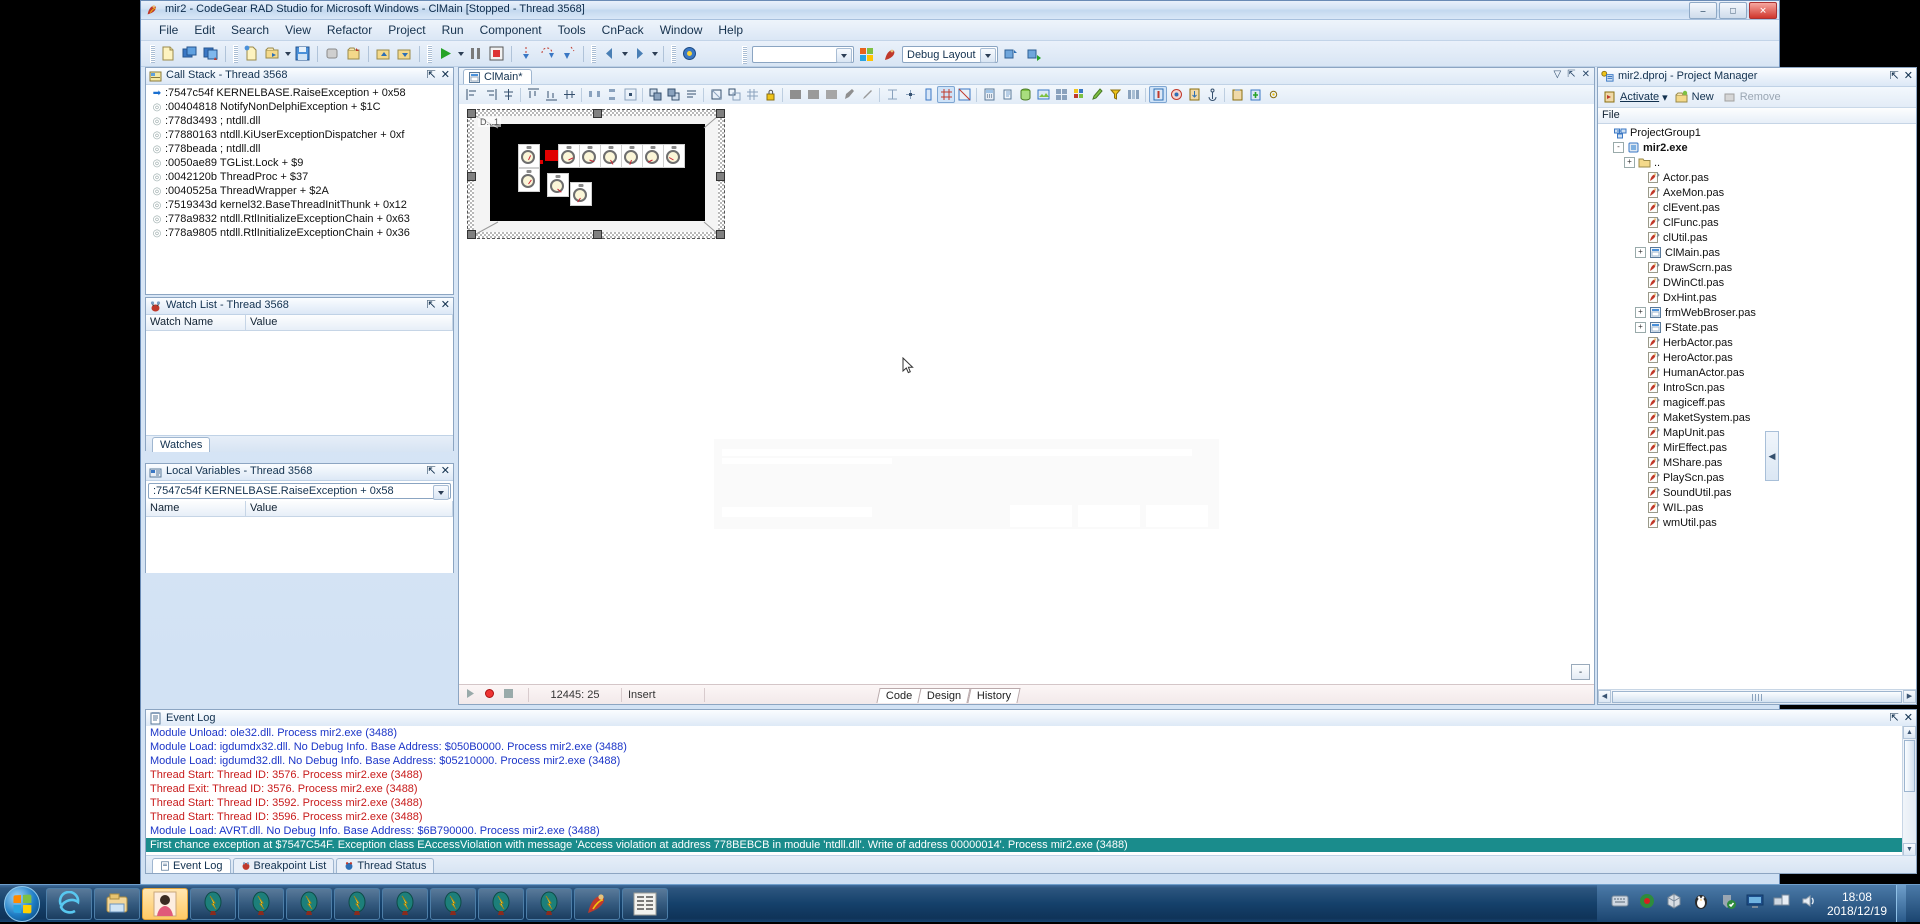 This screenshot has height=924, width=1920. I want to click on color-grid-icon, so click(1079, 94).